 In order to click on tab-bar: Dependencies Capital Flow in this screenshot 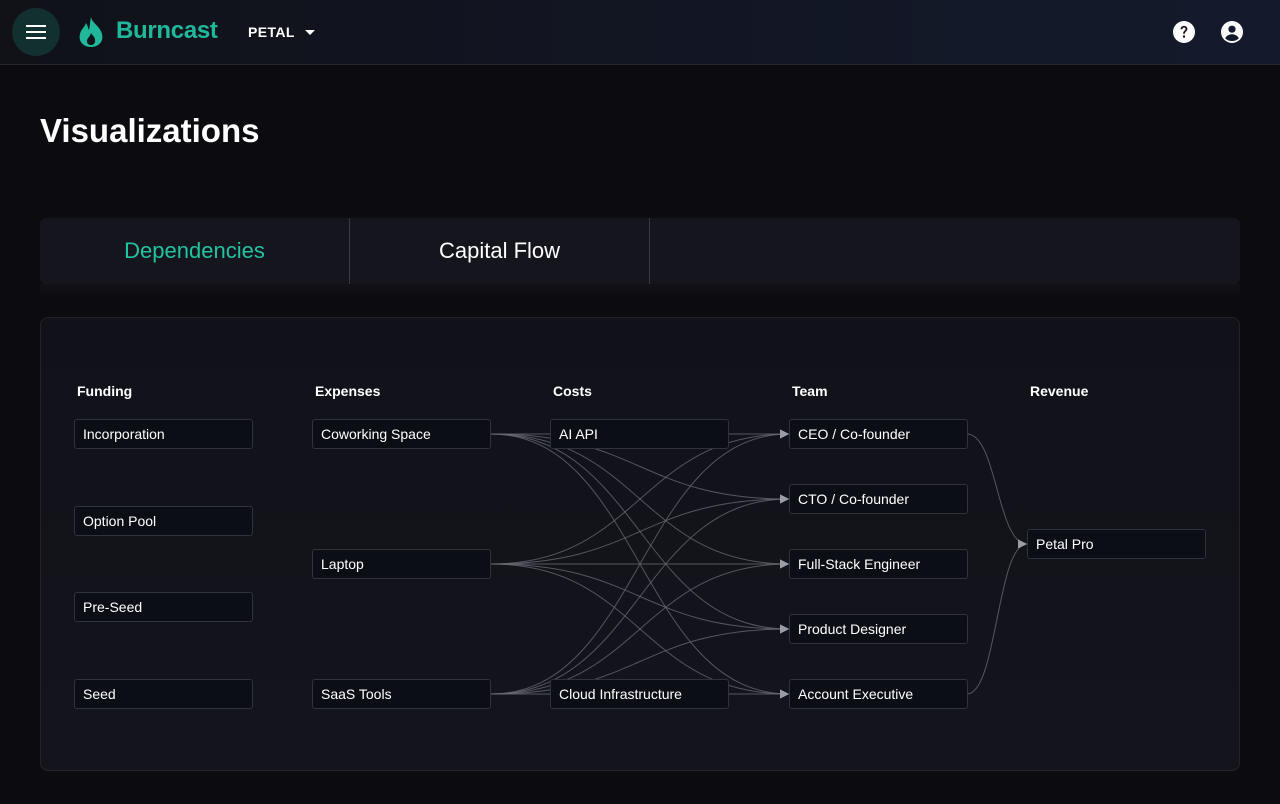, I will do `click(640, 251)`.